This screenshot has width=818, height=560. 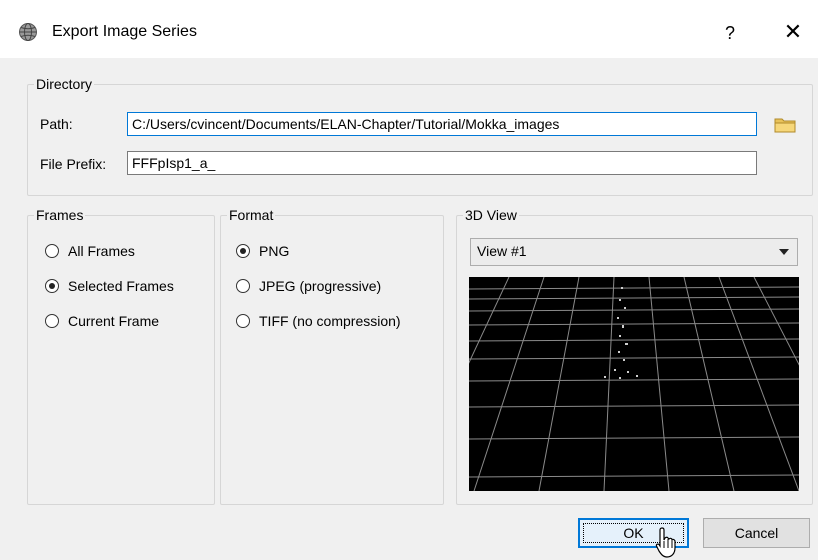 I want to click on radio-label: PNG, so click(x=274, y=251).